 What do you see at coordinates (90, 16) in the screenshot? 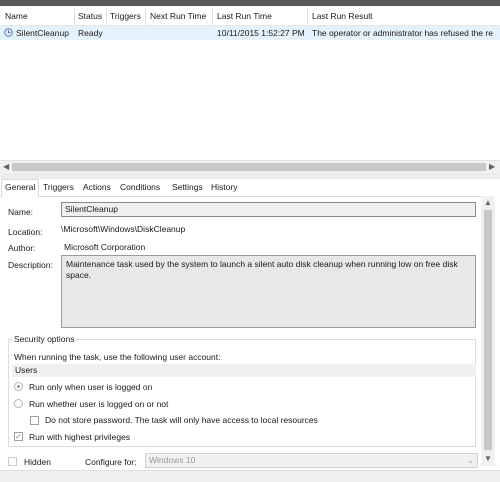
I see `column-header-status: Status` at bounding box center [90, 16].